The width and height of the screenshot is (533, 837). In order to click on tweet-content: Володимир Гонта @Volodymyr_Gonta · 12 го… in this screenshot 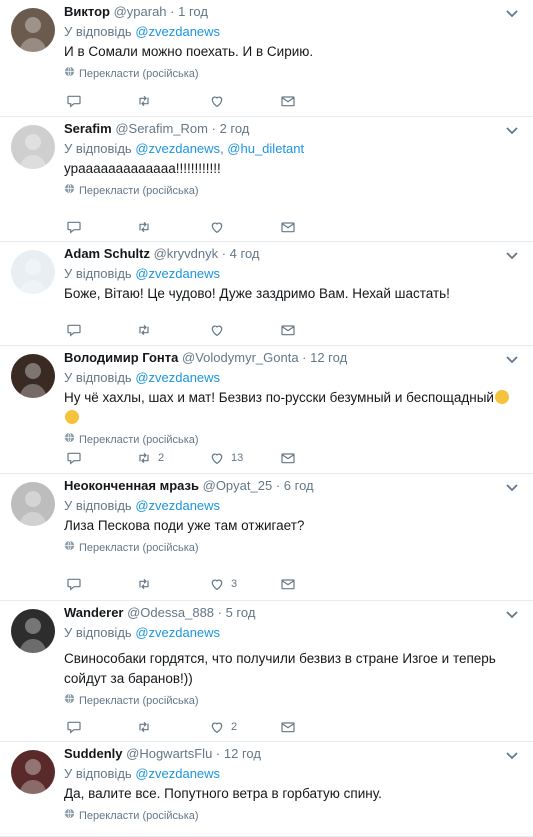, I will do `click(291, 398)`.